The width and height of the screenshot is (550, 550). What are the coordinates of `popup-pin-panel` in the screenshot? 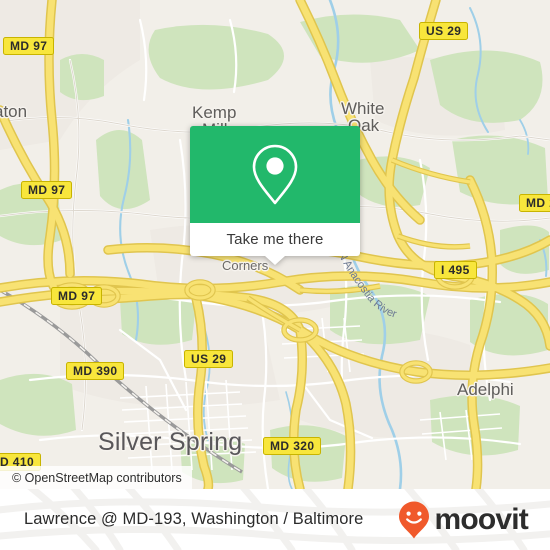 It's located at (275, 174).